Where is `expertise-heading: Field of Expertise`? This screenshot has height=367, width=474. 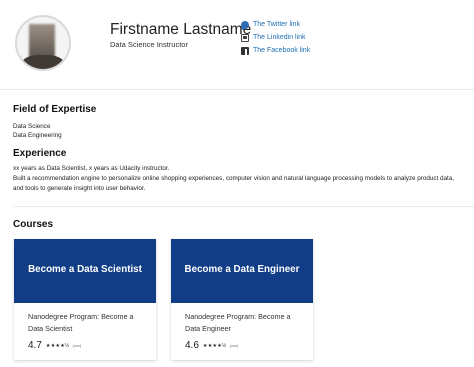 expertise-heading: Field of Expertise is located at coordinates (55, 109).